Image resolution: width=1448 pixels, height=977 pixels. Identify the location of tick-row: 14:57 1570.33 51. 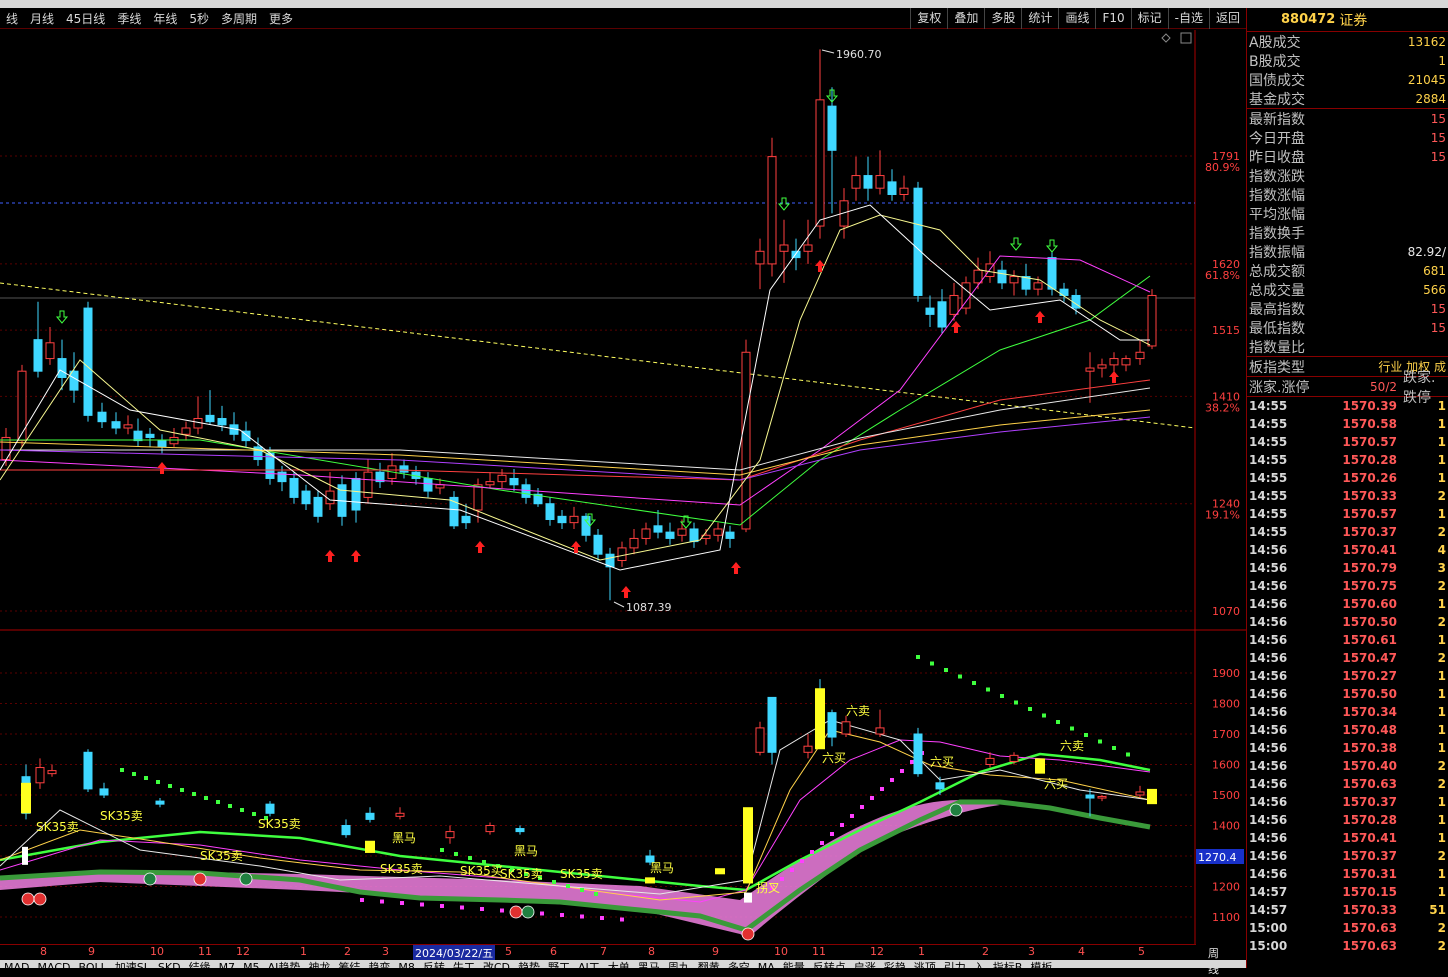
(1347, 910).